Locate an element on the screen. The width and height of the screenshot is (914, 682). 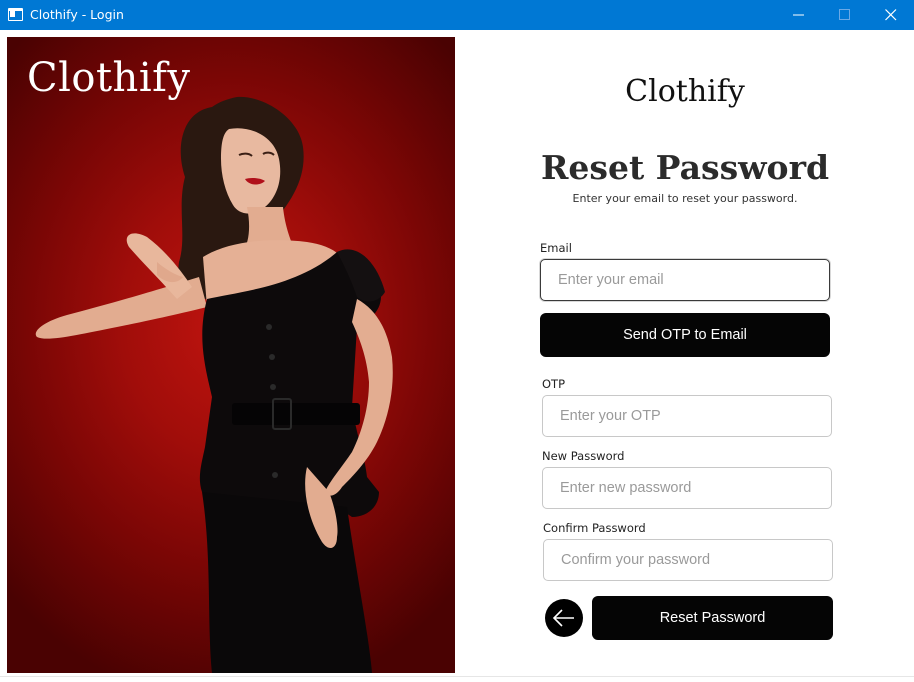
send-otp-button: Send OTP to Email is located at coordinates (685, 335).